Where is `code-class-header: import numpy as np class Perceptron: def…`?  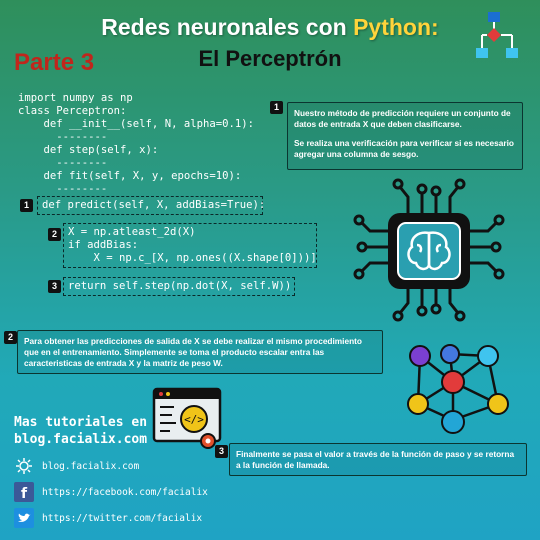 code-class-header: import numpy as np class Perceptron: def… is located at coordinates (136, 143).